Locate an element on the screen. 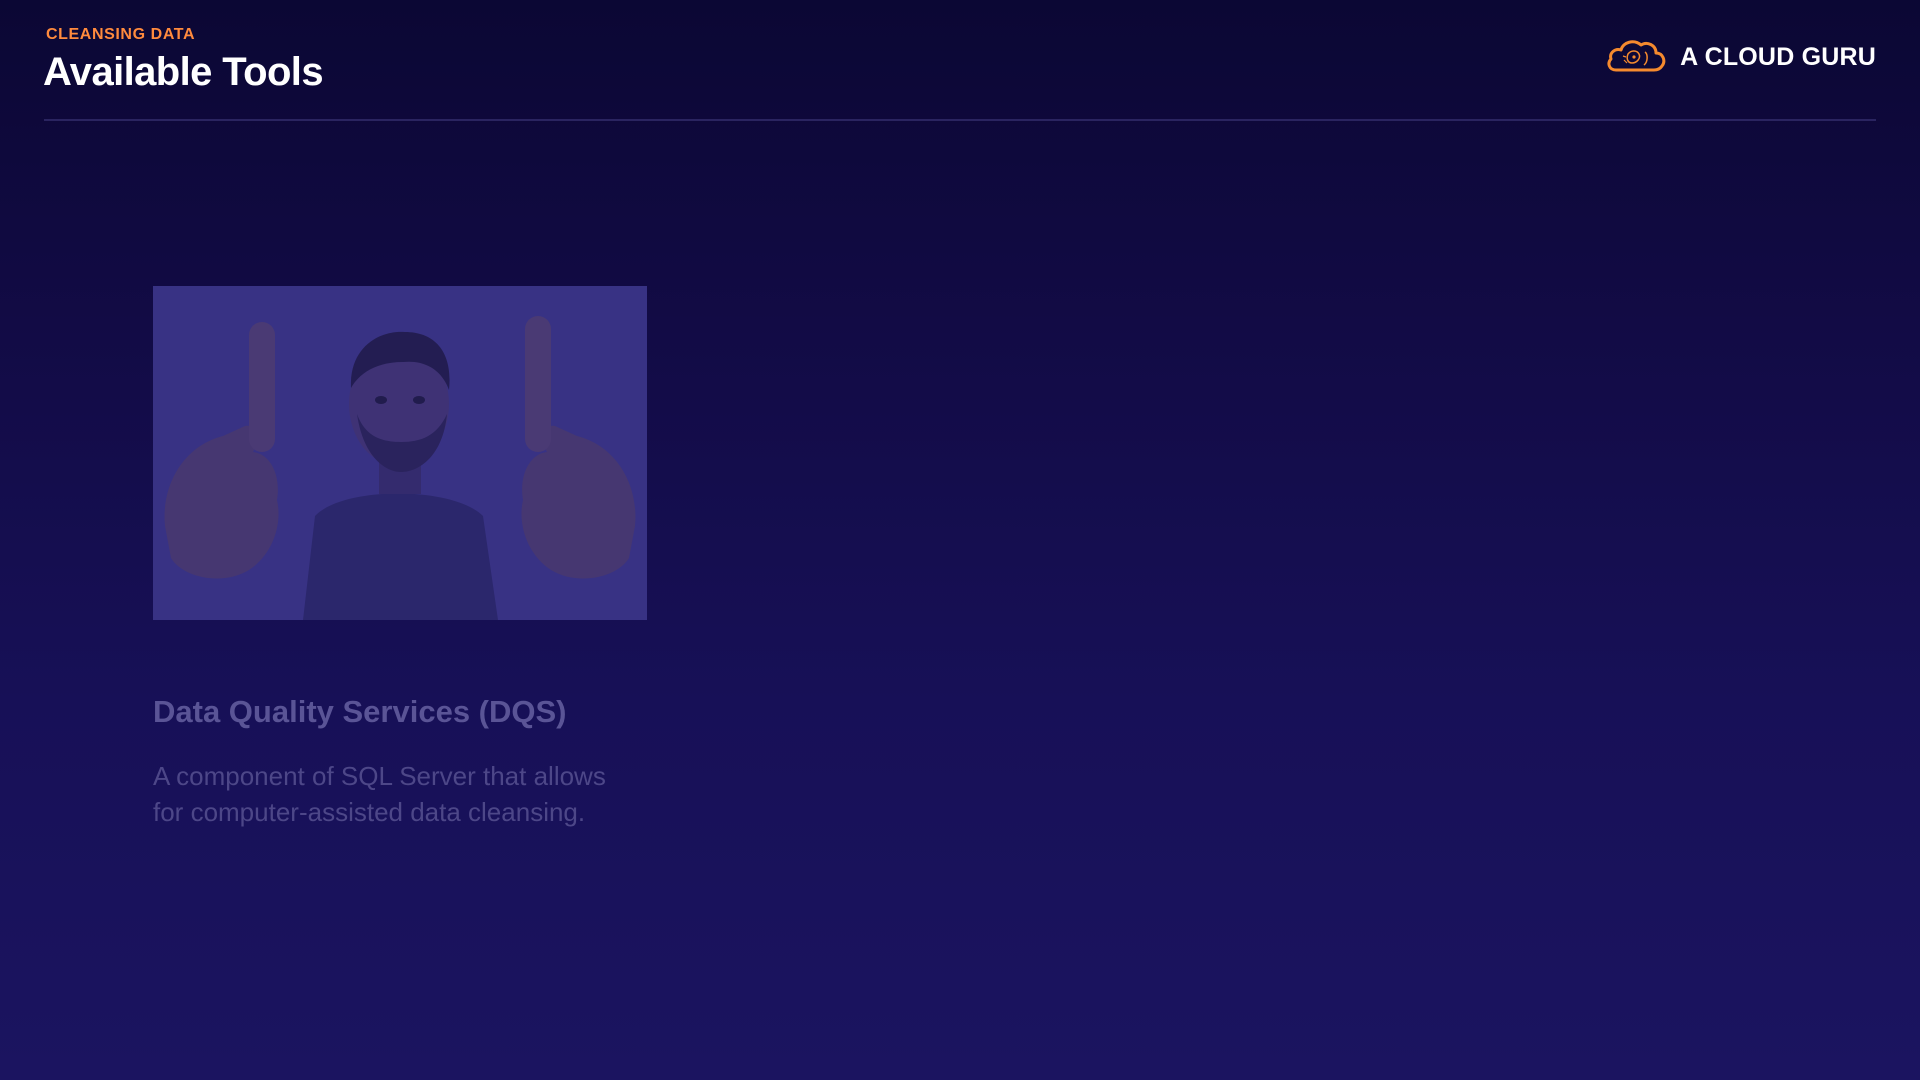 Image resolution: width=1920 pixels, height=1080 pixels. brand: A CLOUD GURU is located at coordinates (1740, 57).